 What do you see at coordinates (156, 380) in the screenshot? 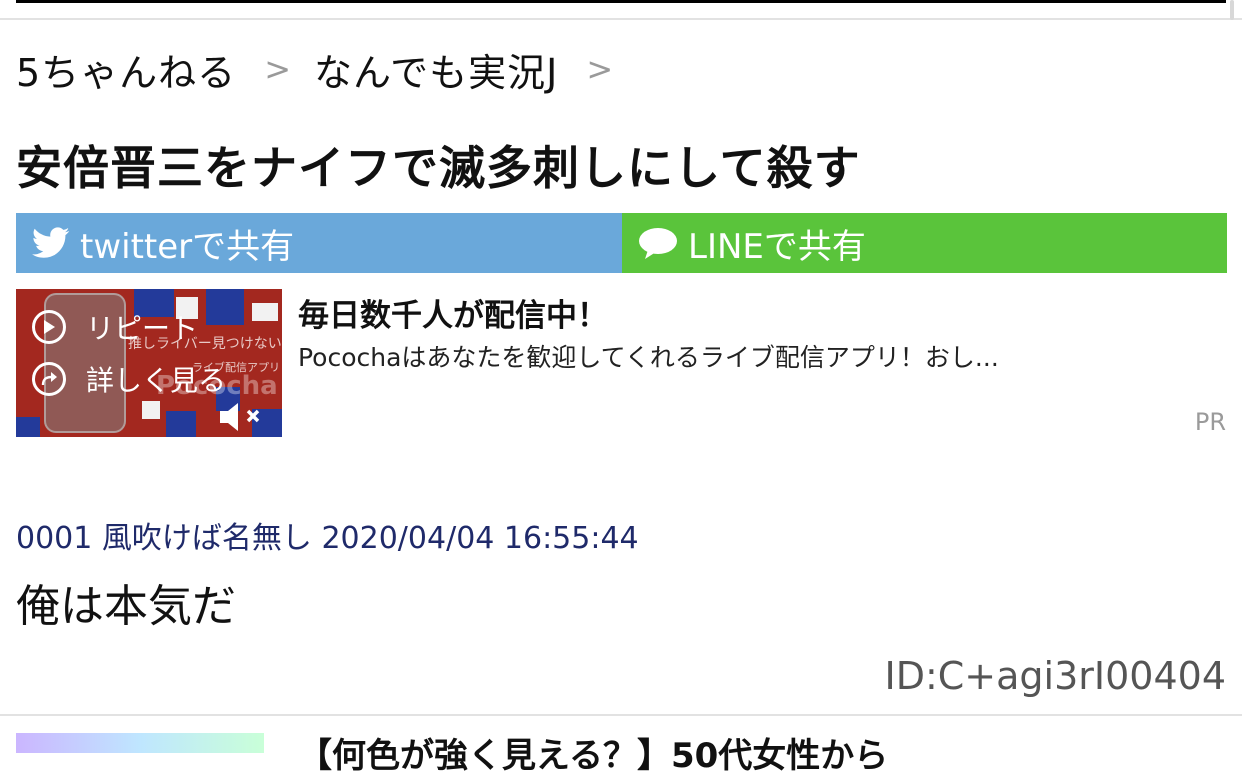
I see `details-label: 詳しく見る` at bounding box center [156, 380].